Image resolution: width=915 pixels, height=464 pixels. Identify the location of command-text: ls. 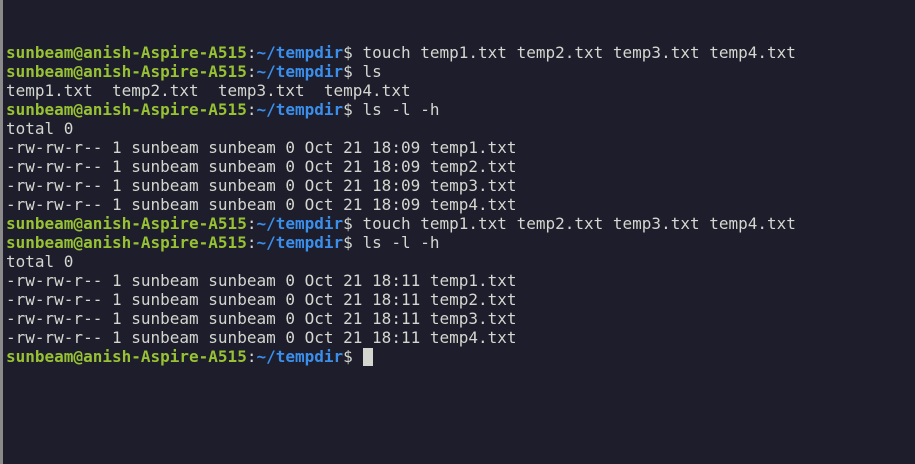
(367, 71).